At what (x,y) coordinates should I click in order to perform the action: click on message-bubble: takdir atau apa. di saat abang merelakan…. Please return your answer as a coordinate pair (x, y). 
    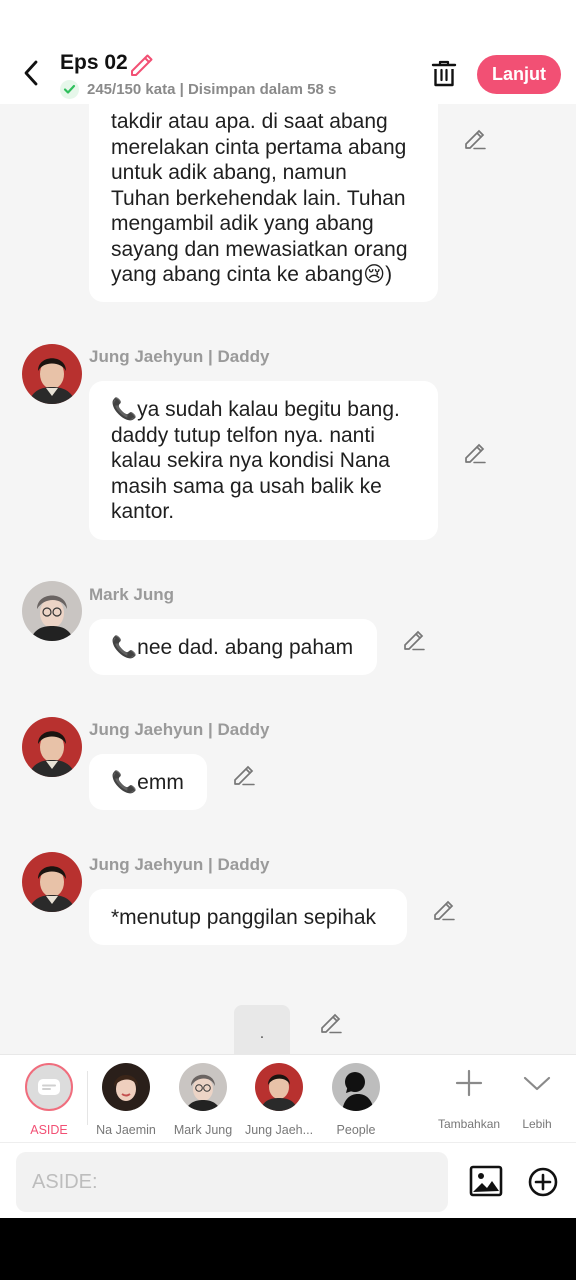
    Looking at the image, I should click on (263, 203).